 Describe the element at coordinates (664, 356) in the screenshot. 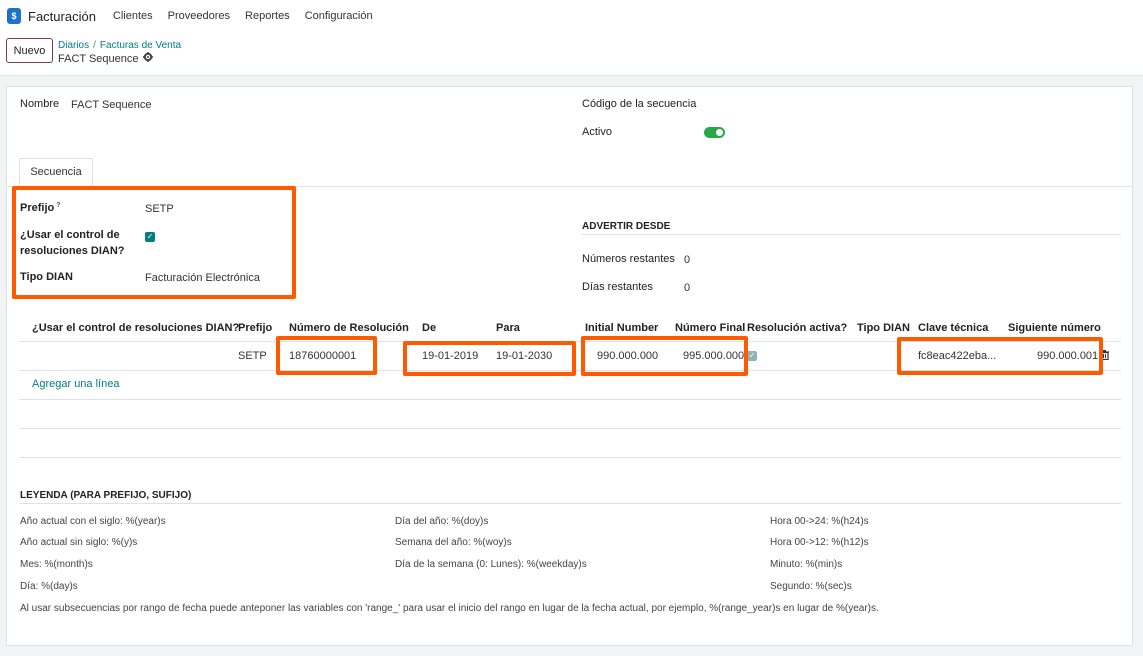

I see `highlight-box-number-range` at that location.